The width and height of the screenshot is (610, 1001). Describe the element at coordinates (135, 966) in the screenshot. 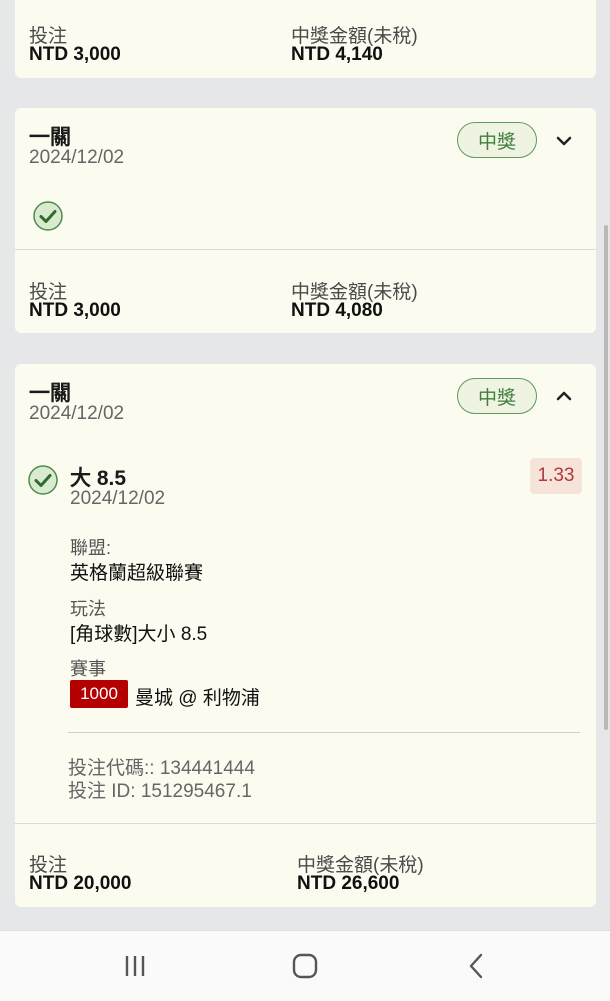

I see `recent-apps-icon` at that location.